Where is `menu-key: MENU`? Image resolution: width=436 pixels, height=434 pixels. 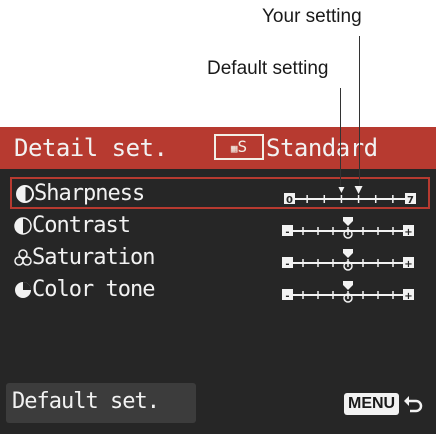 menu-key: MENU is located at coordinates (372, 404).